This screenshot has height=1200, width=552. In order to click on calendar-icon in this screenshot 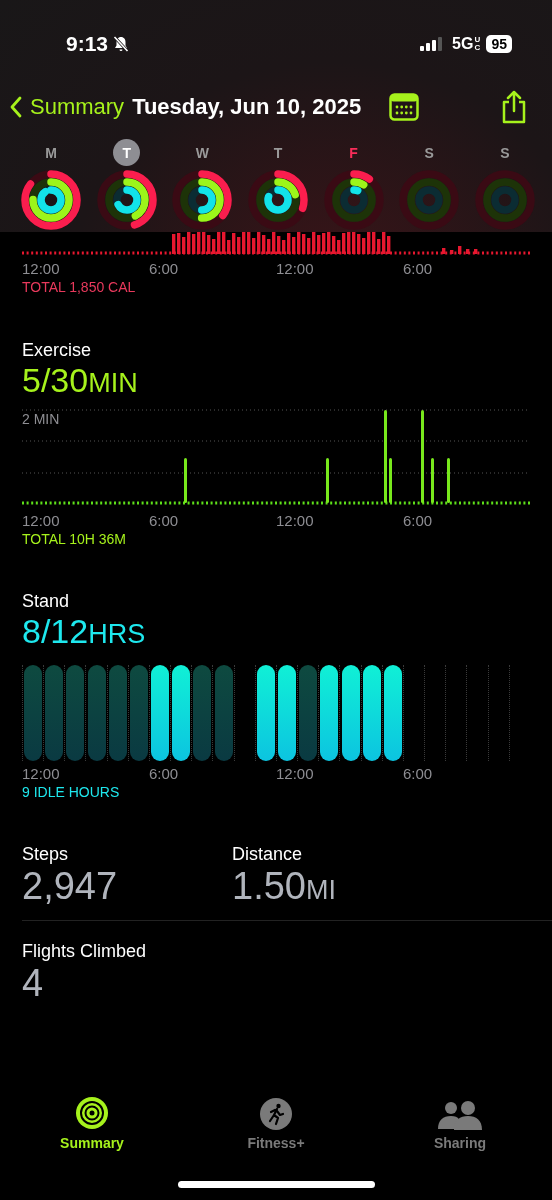, I will do `click(404, 107)`.